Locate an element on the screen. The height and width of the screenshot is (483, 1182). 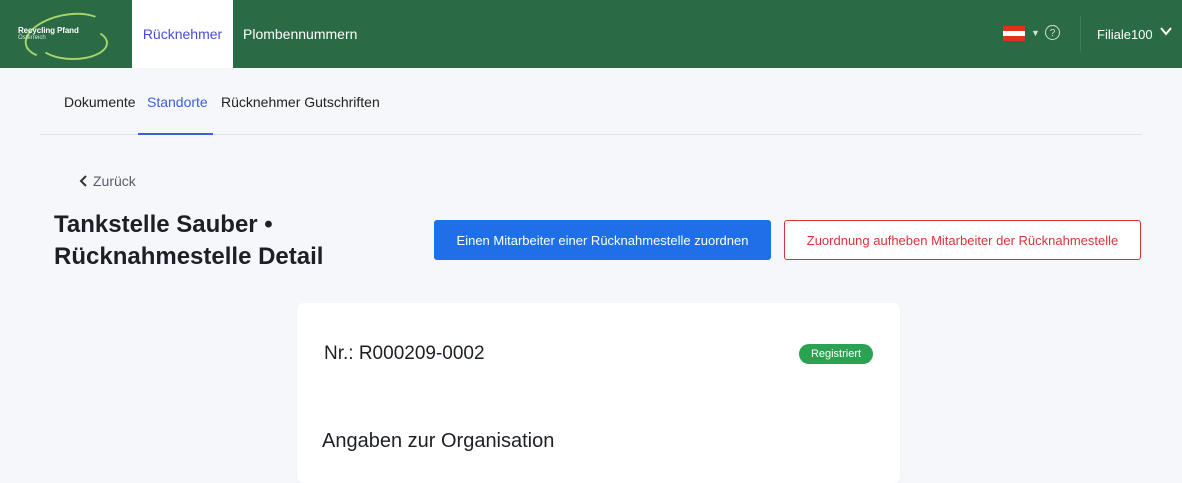
help-icon: ? is located at coordinates (1052, 32).